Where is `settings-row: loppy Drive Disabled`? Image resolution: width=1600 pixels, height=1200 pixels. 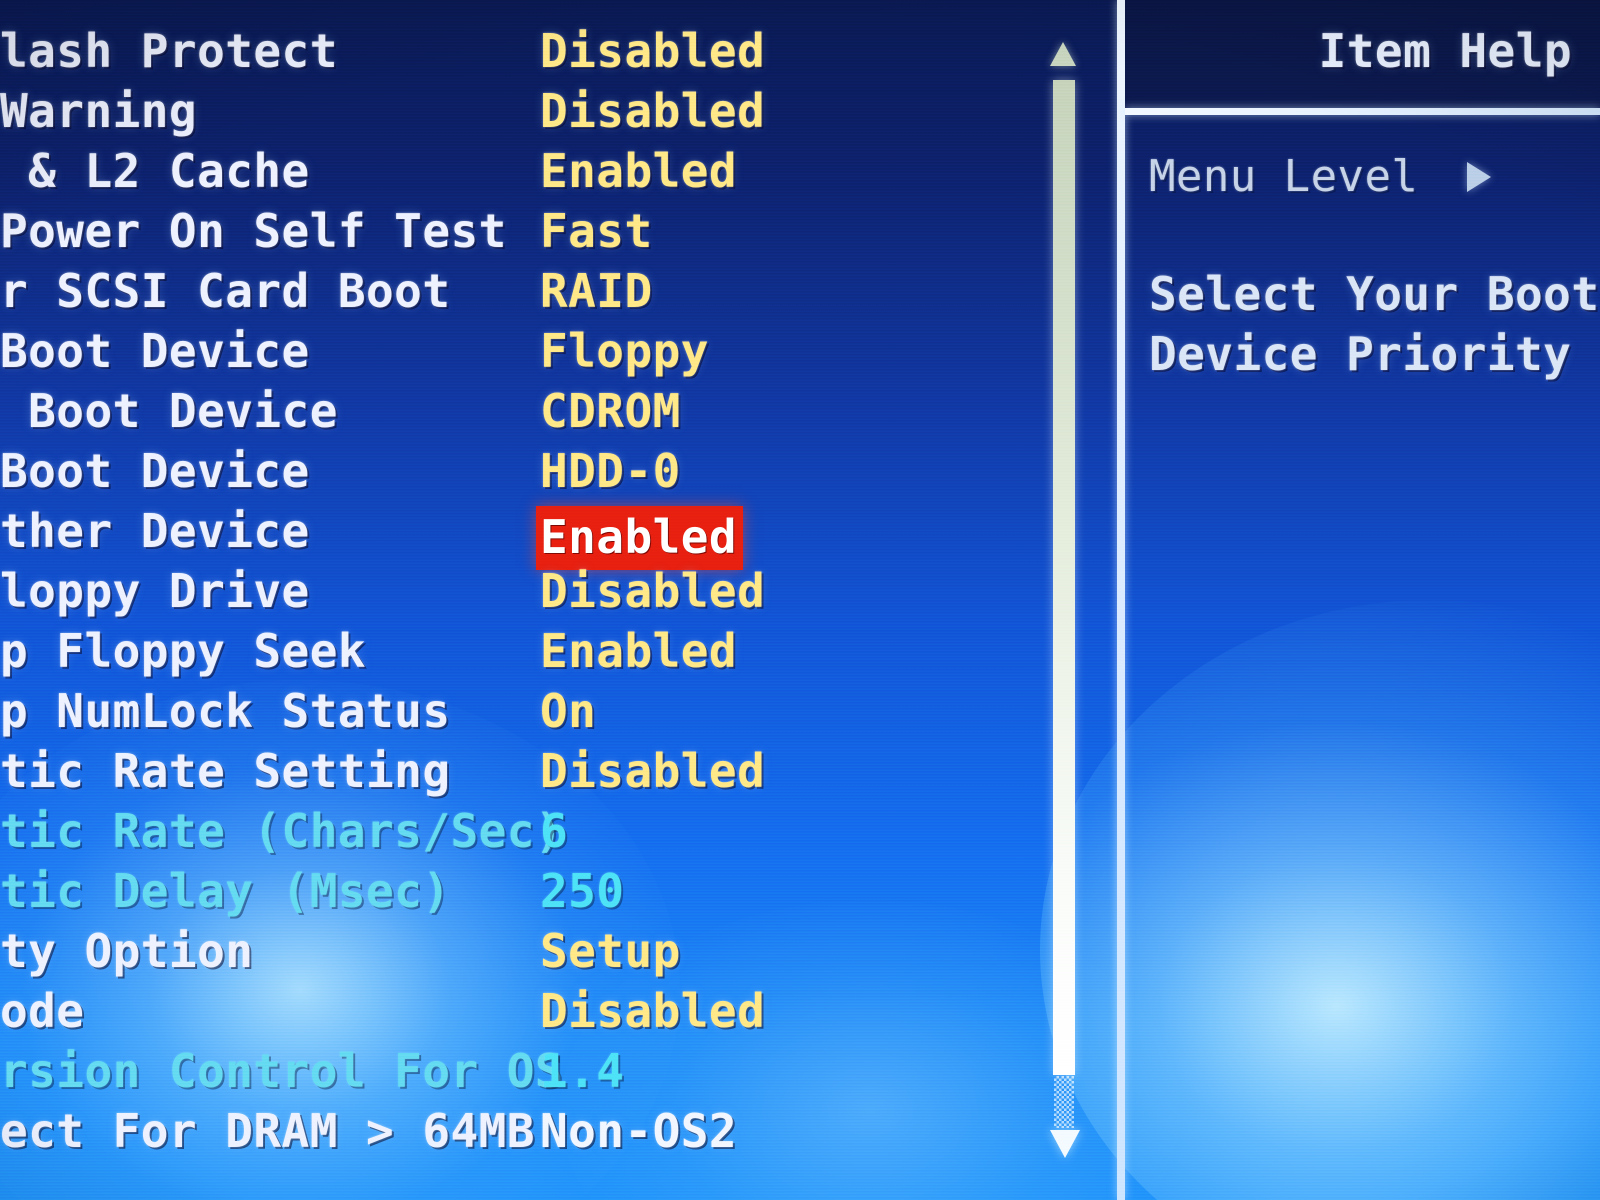
settings-row: loppy Drive Disabled is located at coordinates (520, 592).